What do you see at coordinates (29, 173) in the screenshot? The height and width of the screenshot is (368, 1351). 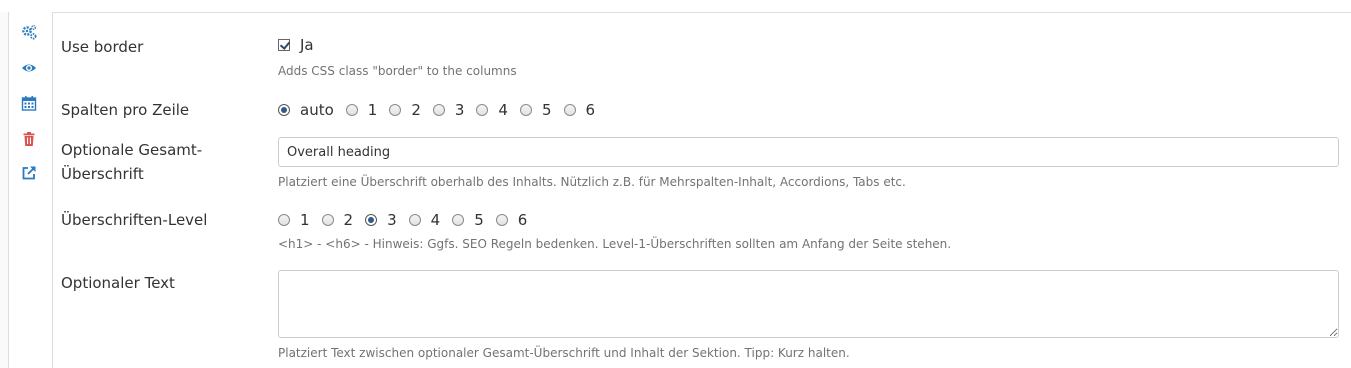 I see `external-link-icon` at bounding box center [29, 173].